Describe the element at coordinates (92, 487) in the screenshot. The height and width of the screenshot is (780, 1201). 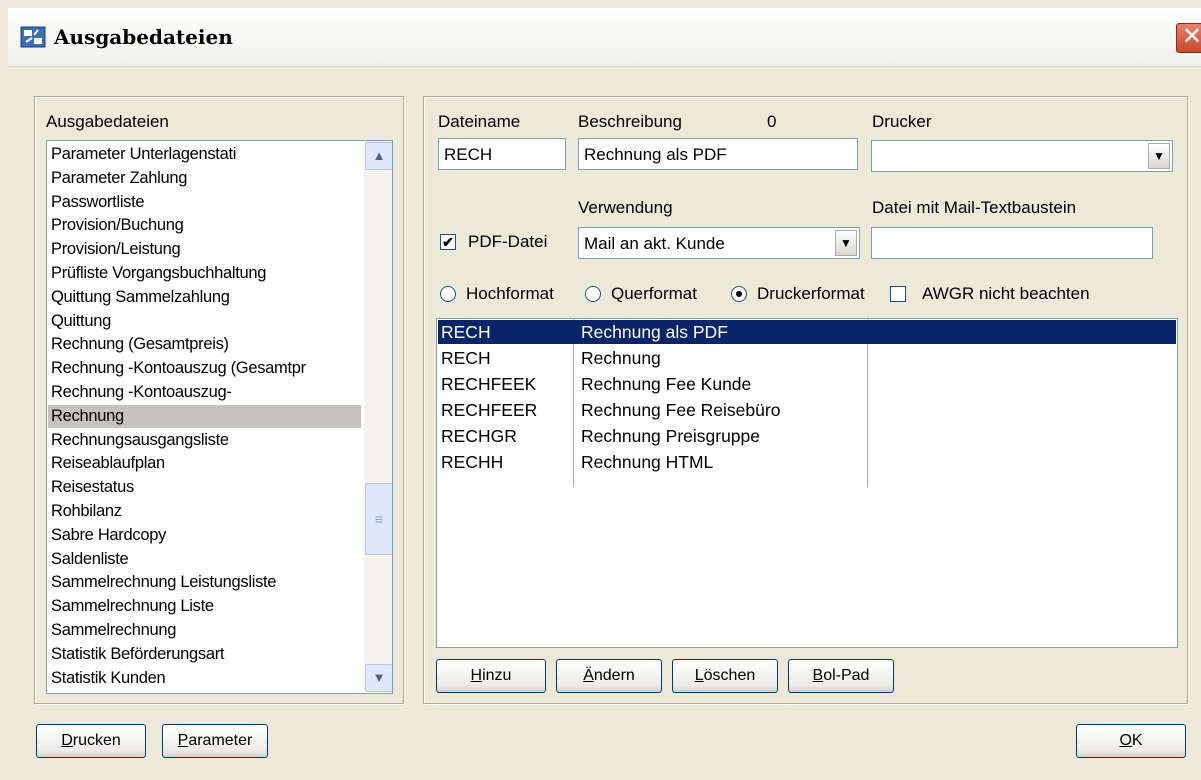
I see `list-item: Reisestatus` at that location.